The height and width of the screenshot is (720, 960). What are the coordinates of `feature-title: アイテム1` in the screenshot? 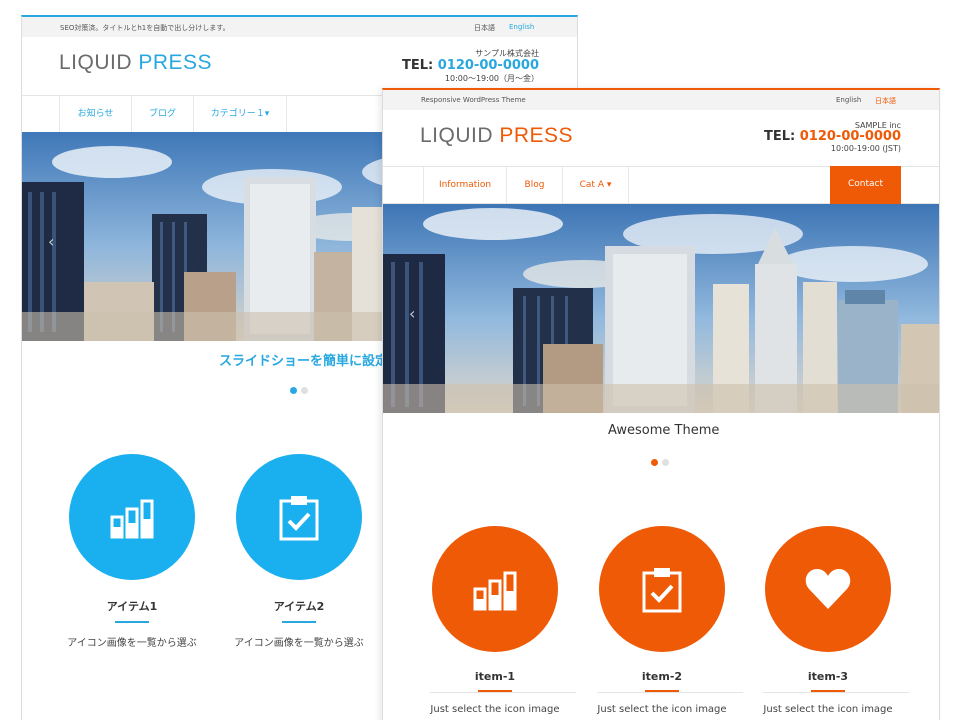 It's located at (132, 606).